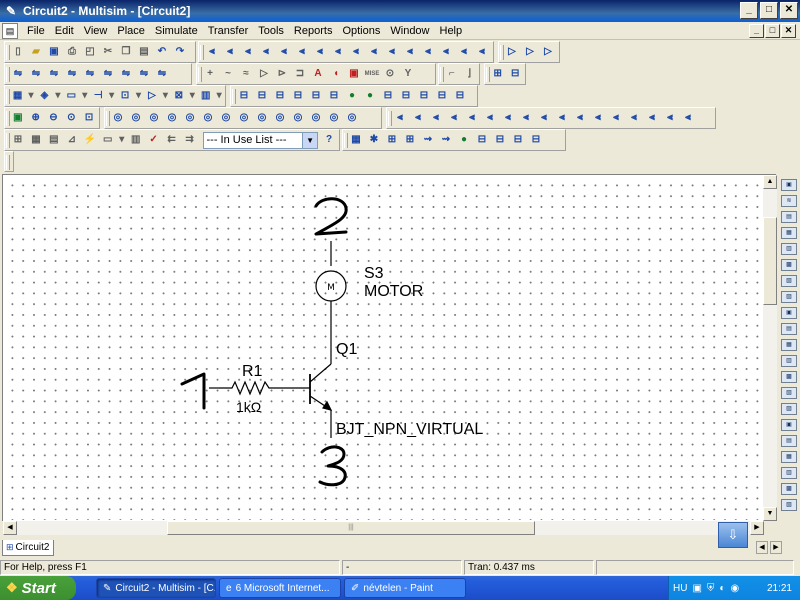 The image size is (800, 600). What do you see at coordinates (356, 52) in the screenshot?
I see `mixed-component-icon: ⫷` at bounding box center [356, 52].